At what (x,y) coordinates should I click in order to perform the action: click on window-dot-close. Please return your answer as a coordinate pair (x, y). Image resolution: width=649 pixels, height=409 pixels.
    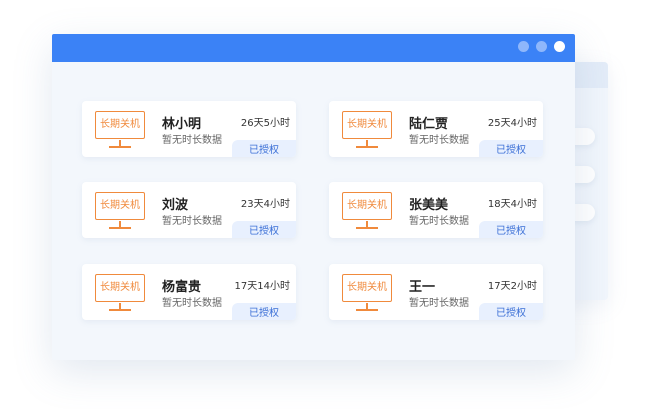
    Looking at the image, I should click on (559, 46).